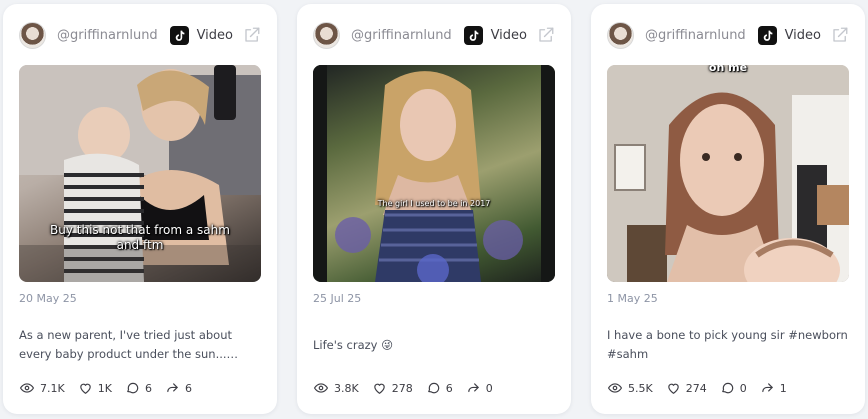 This screenshot has width=868, height=419. I want to click on post-stats: 7.1K 1K 6 6, so click(112, 388).